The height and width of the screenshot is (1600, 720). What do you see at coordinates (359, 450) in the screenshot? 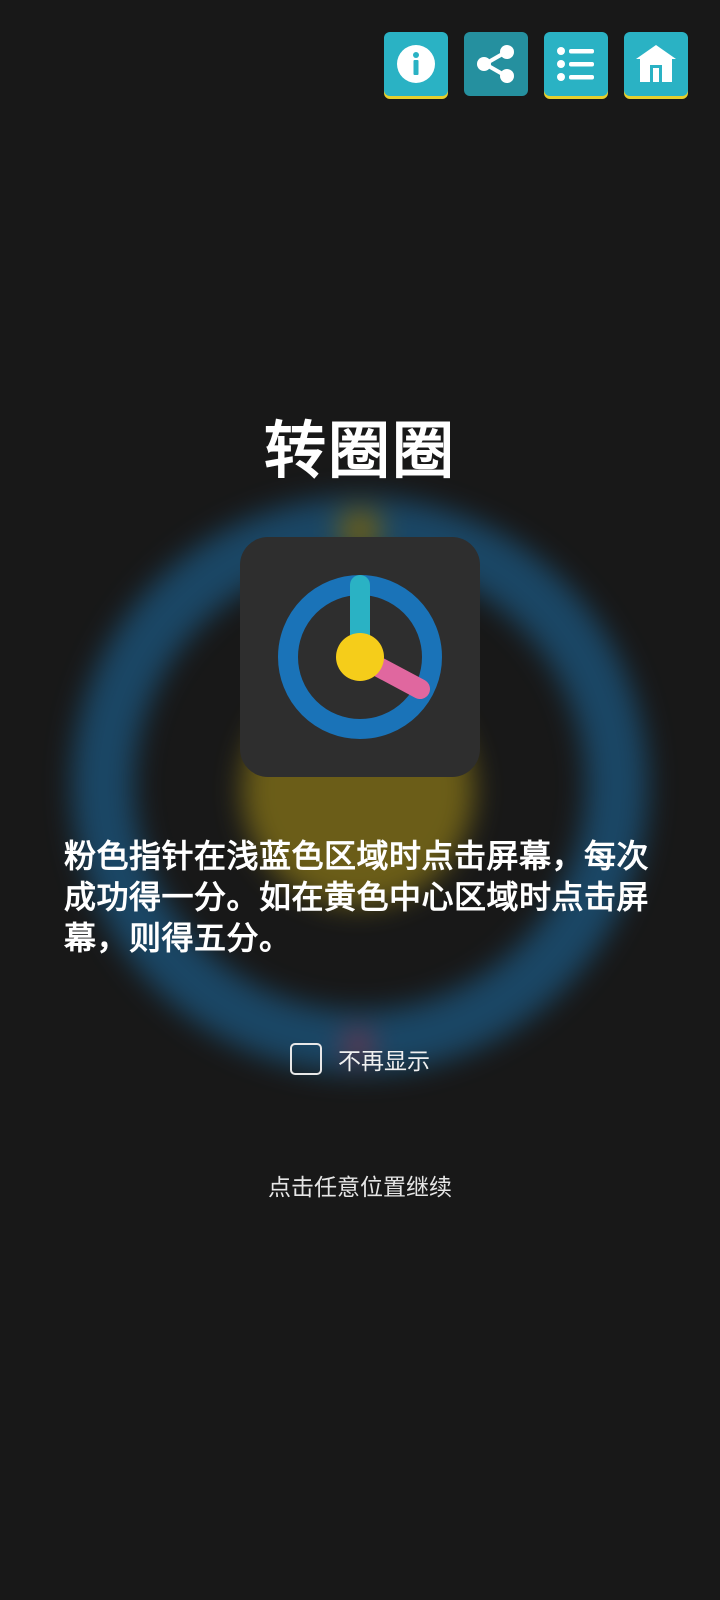
I see `game-title: 转圈圈` at bounding box center [359, 450].